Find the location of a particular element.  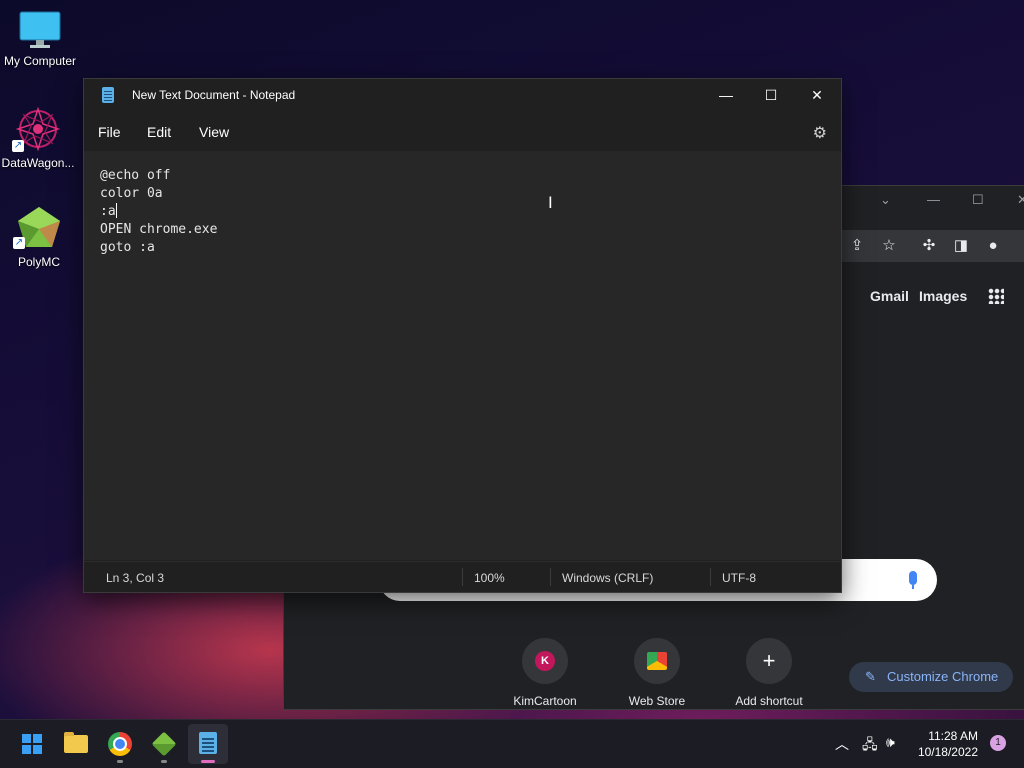

clock-time: 11:28 AM is located at coordinates (953, 736).